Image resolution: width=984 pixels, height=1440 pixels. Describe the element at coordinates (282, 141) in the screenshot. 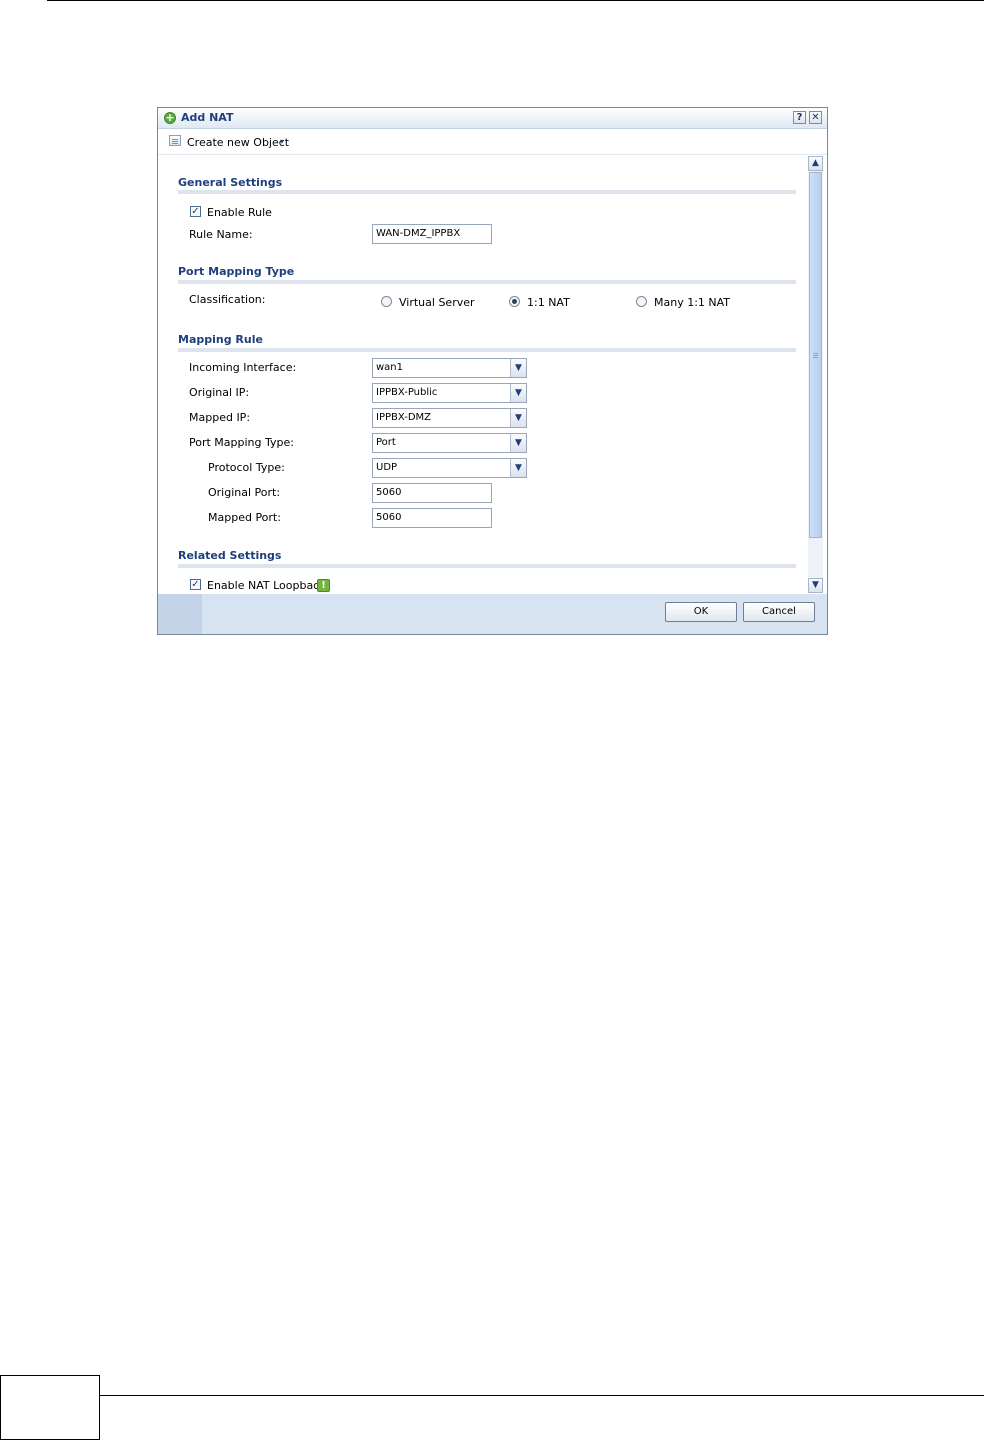

I see `chevron-down-icon: ▾` at that location.